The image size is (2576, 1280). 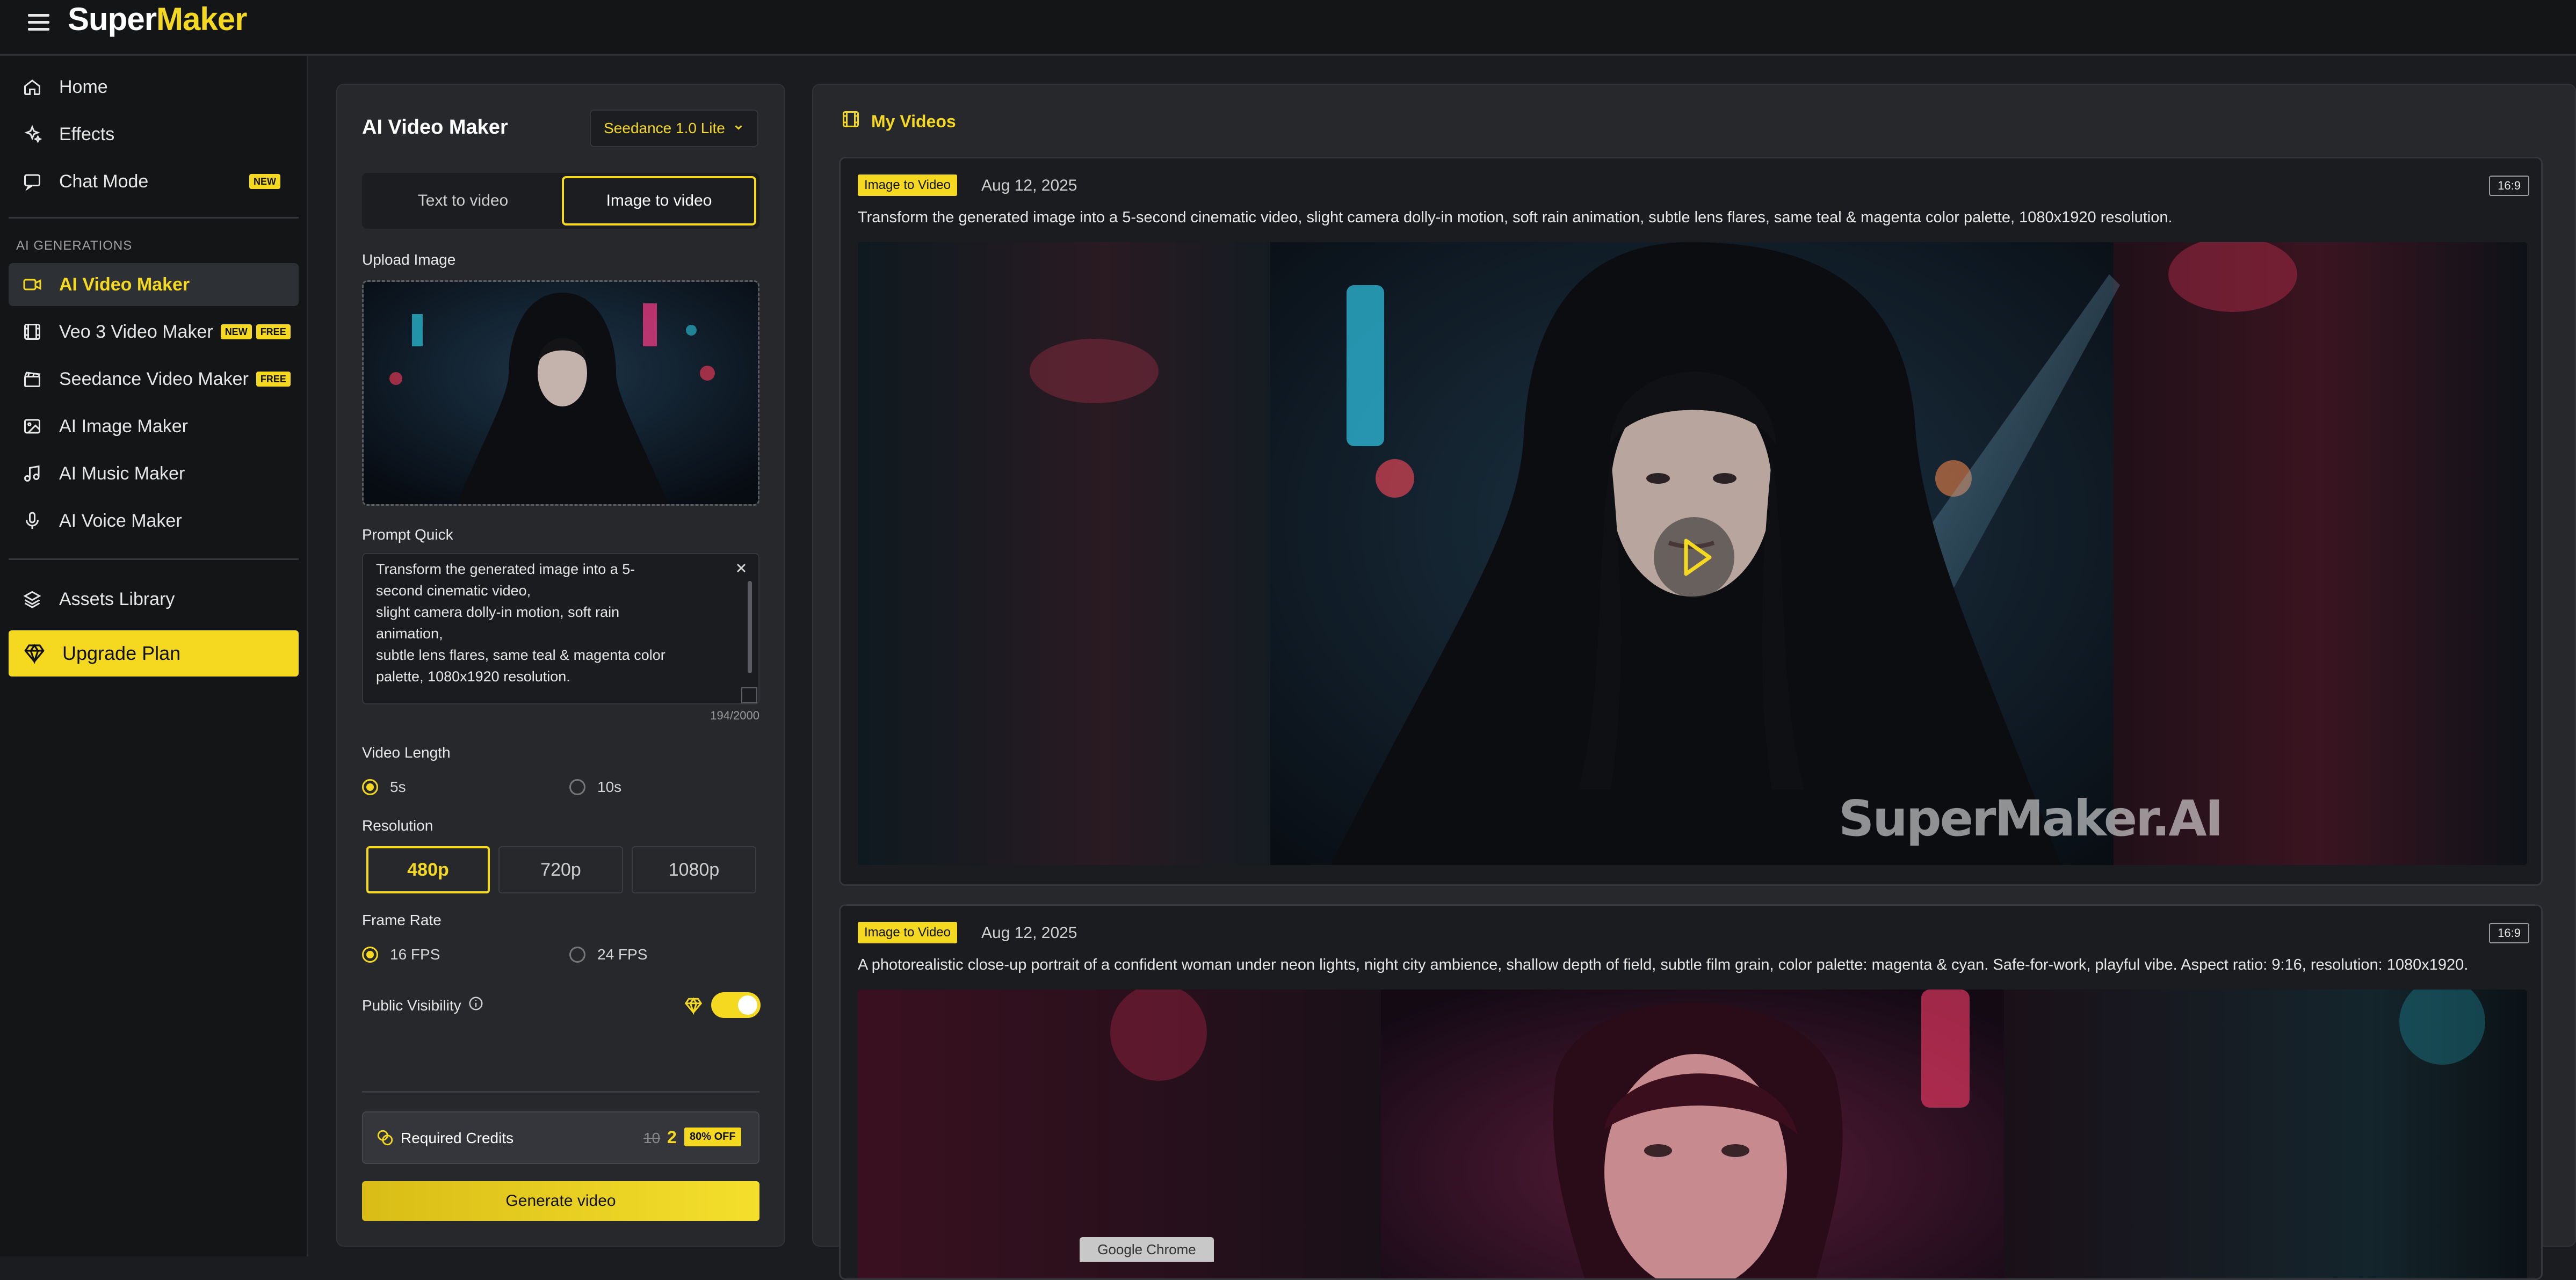 I want to click on sidebar-item-label: AI Music Maker, so click(x=122, y=474).